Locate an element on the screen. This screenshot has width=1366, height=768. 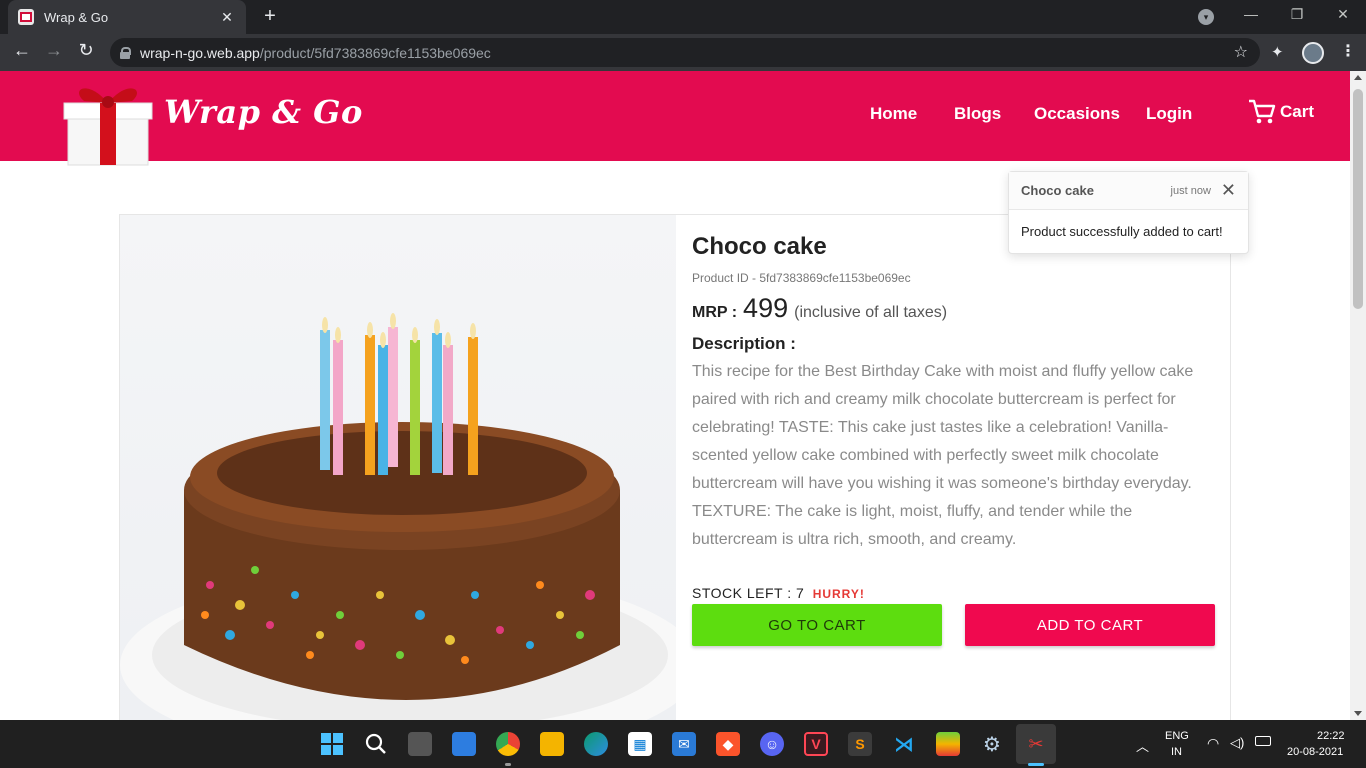
add-to-cart-button: ADD TO CART is located at coordinates (1090, 625).